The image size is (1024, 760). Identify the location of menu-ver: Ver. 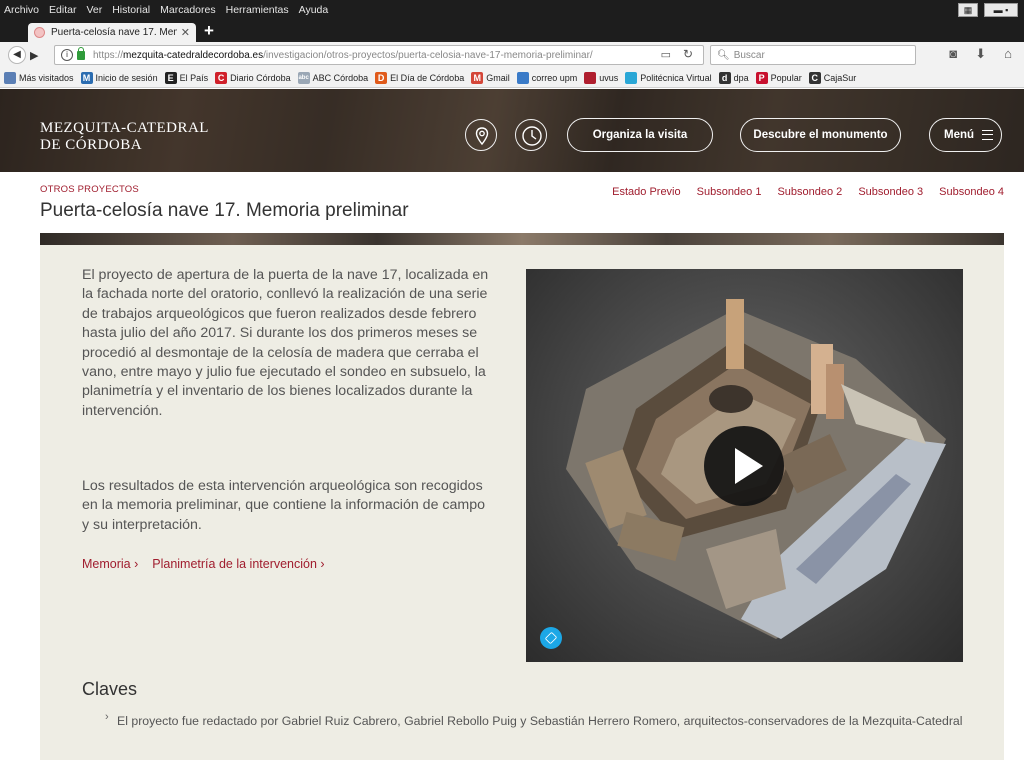
(94, 10).